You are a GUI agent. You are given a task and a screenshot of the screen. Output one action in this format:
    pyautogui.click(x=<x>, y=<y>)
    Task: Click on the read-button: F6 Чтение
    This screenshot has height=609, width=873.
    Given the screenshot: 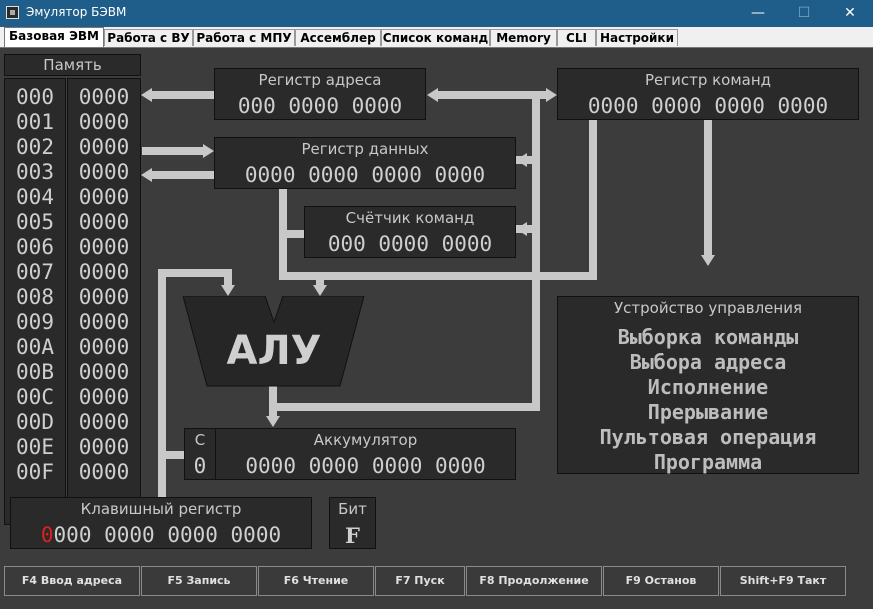 What is the action you would take?
    pyautogui.click(x=316, y=581)
    